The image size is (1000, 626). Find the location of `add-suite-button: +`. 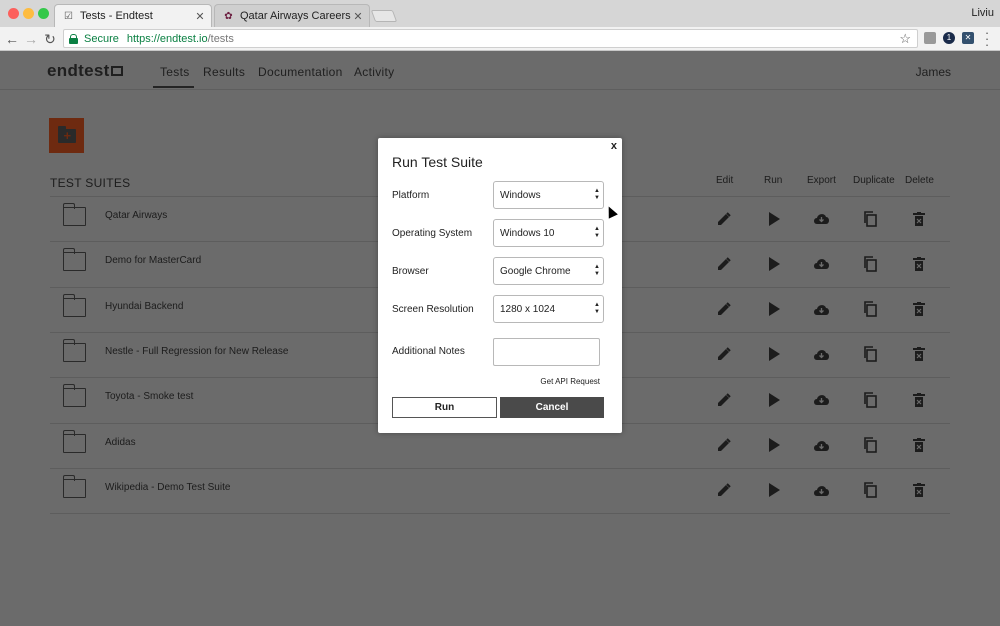

add-suite-button: + is located at coordinates (66, 135).